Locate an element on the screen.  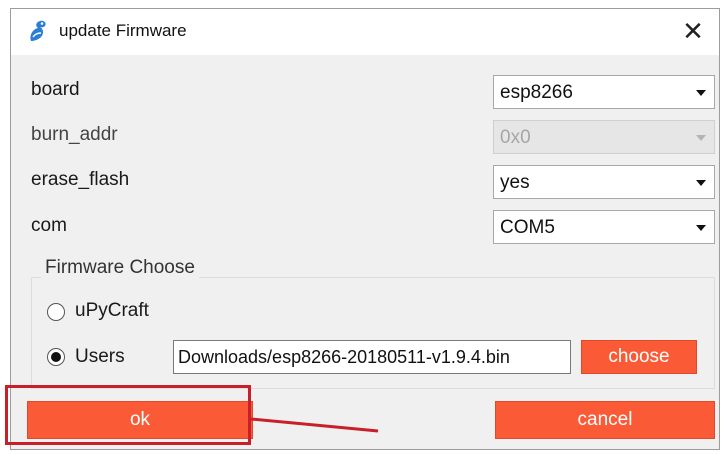
cancel-button: cancel is located at coordinates (605, 420).